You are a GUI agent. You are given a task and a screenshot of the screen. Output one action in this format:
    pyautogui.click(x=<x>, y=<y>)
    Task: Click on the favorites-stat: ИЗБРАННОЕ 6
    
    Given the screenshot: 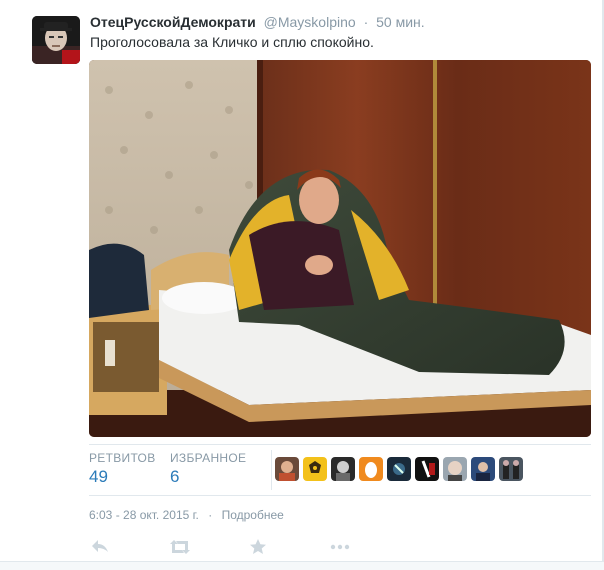 What is the action you would take?
    pyautogui.click(x=208, y=469)
    